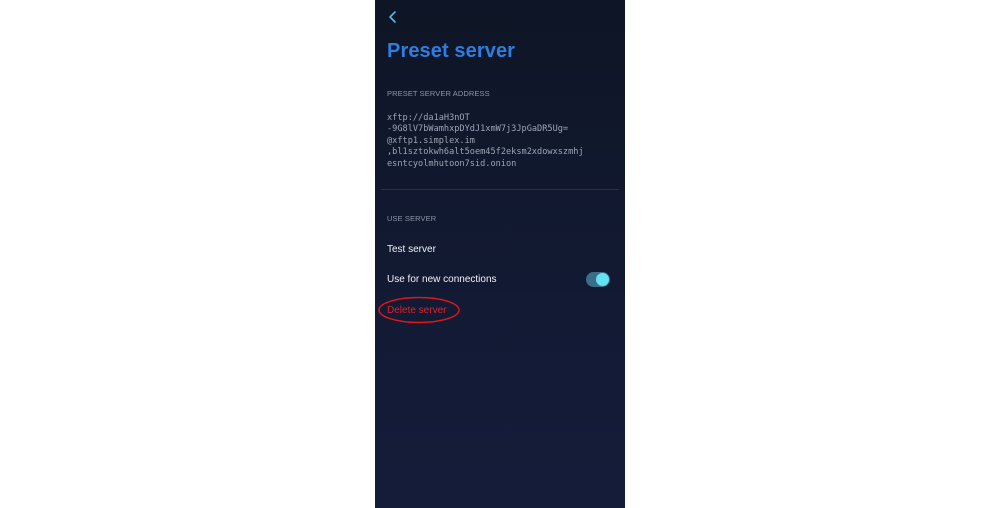 This screenshot has height=508, width=1000. Describe the element at coordinates (412, 218) in the screenshot. I see `use-server-label: USE SERVER` at that location.